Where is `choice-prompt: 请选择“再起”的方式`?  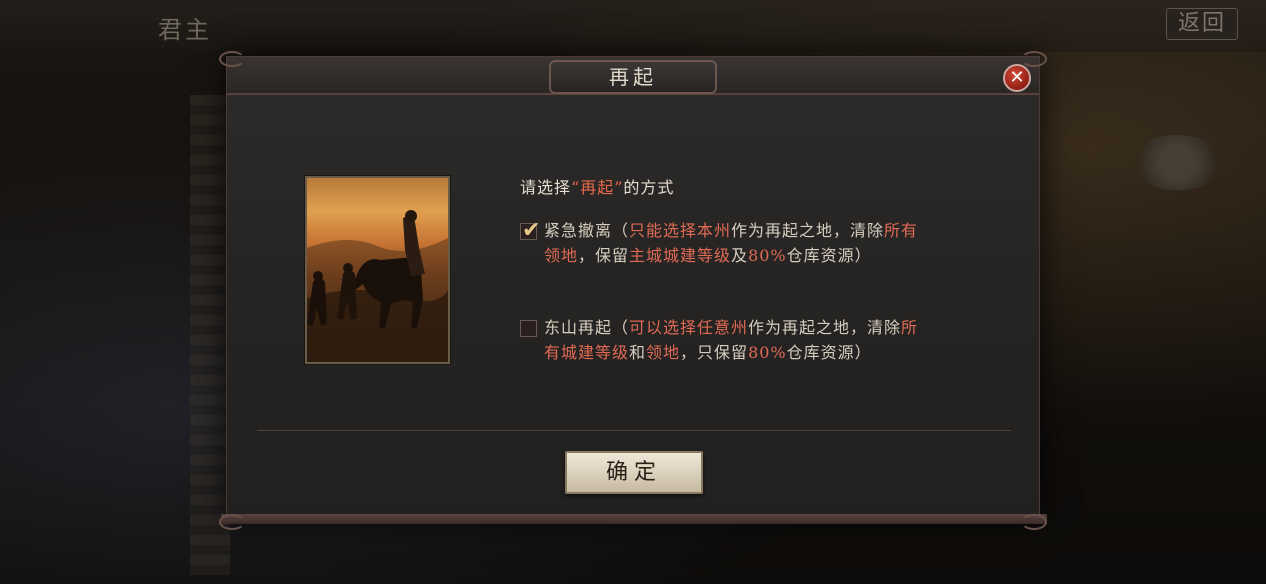 choice-prompt: 请选择“再起”的方式 is located at coordinates (597, 186).